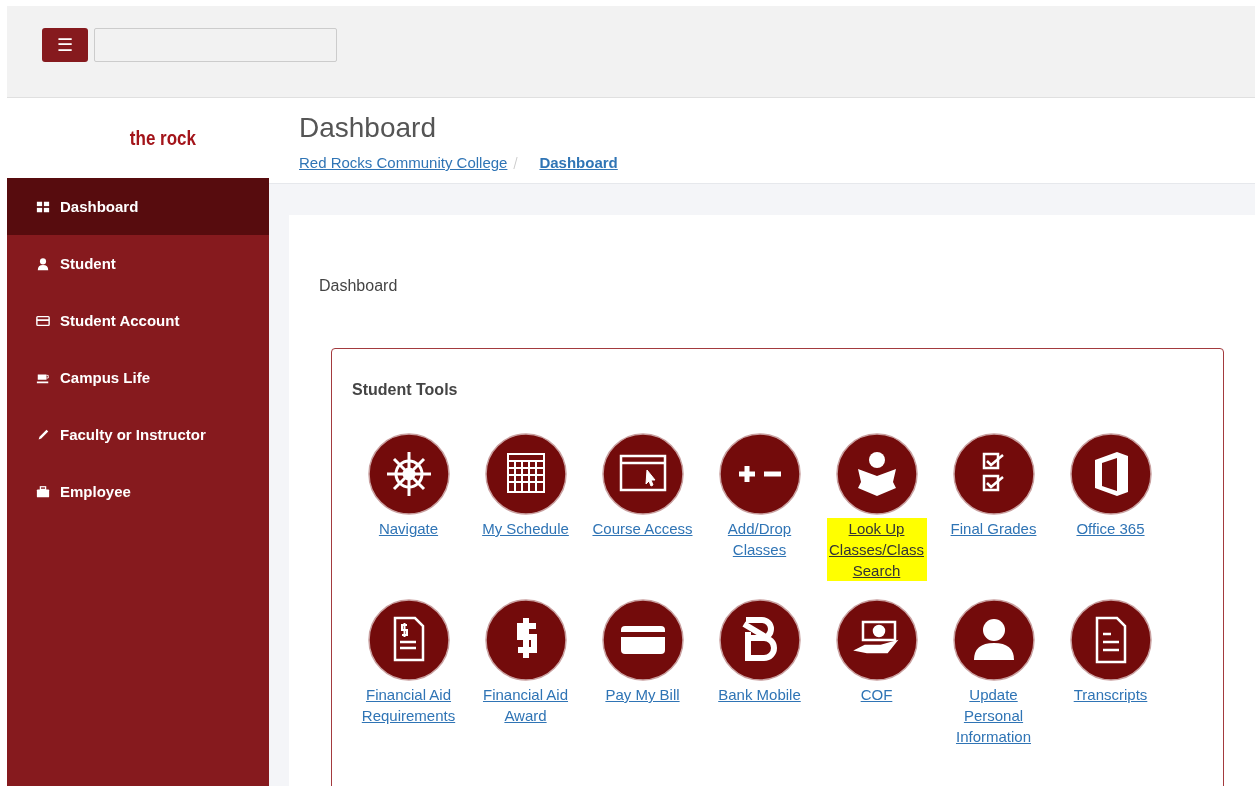 Image resolution: width=1258 pixels, height=786 pixels. Describe the element at coordinates (138, 320) in the screenshot. I see `sidebar-item: Student Account` at that location.